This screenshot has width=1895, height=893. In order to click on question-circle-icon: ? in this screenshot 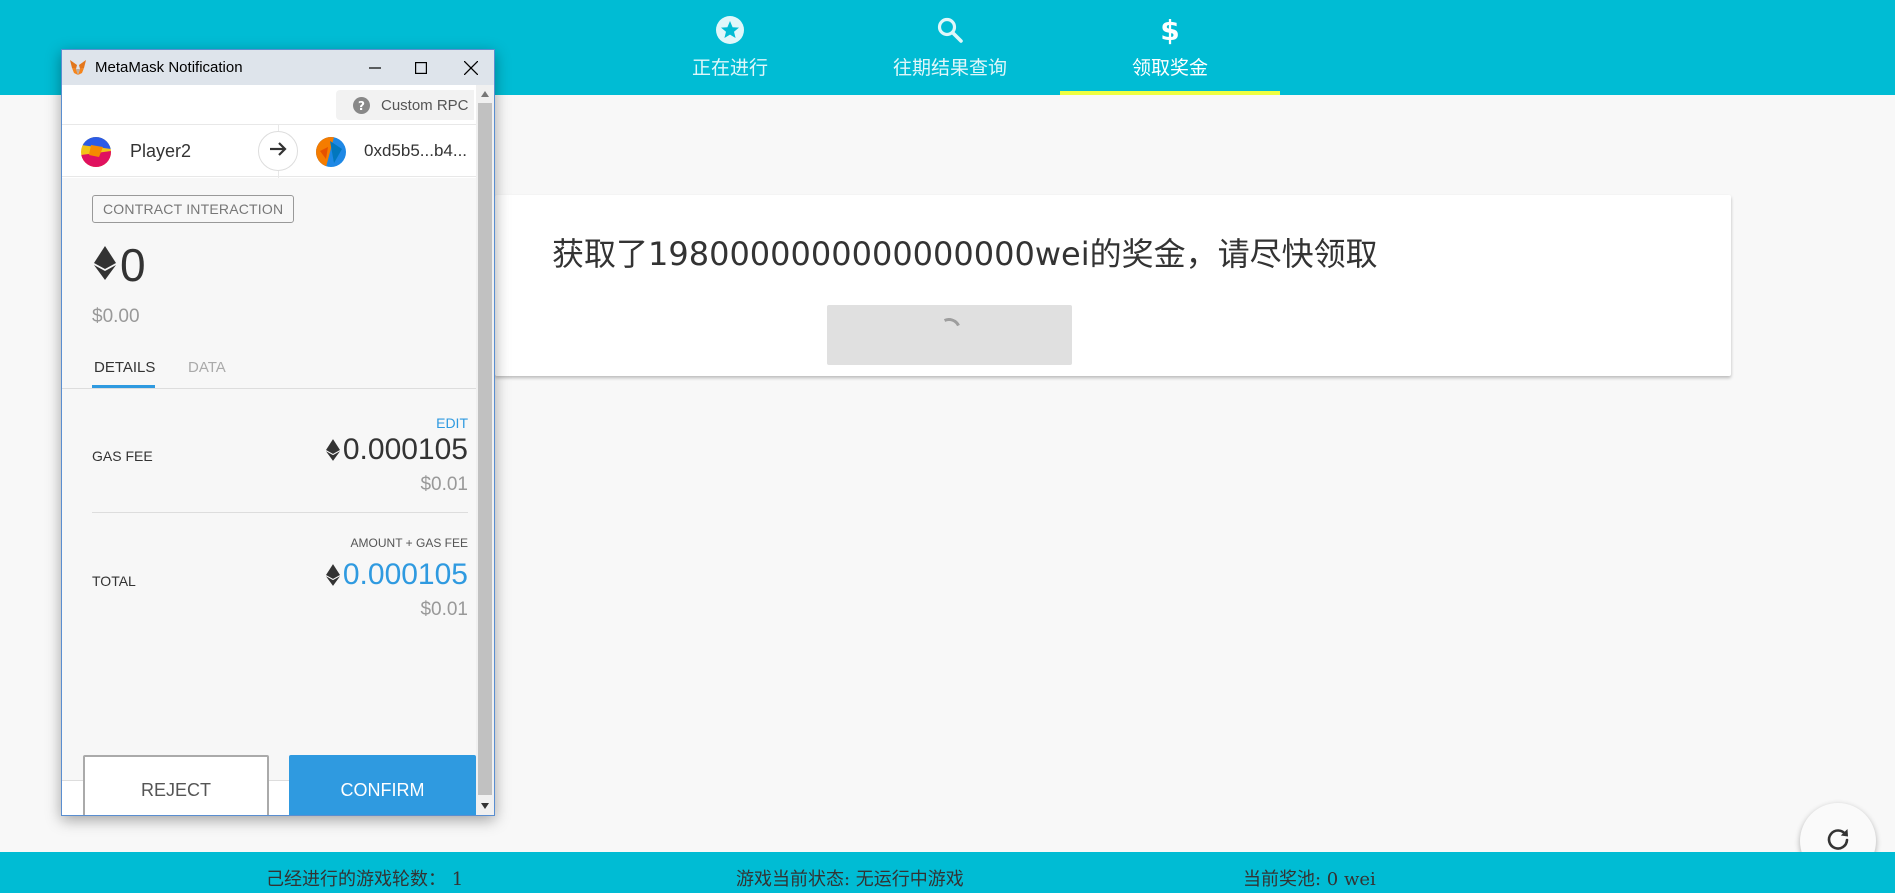, I will do `click(361, 105)`.